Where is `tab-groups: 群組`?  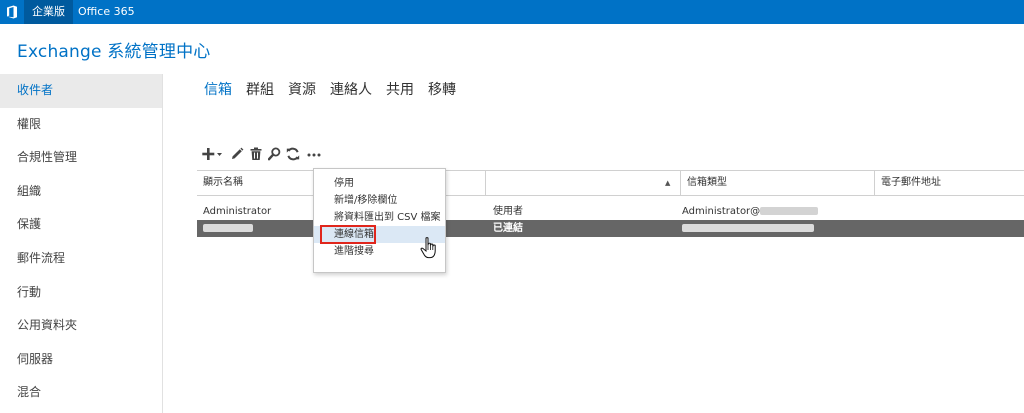
tab-groups: 群組 is located at coordinates (260, 89).